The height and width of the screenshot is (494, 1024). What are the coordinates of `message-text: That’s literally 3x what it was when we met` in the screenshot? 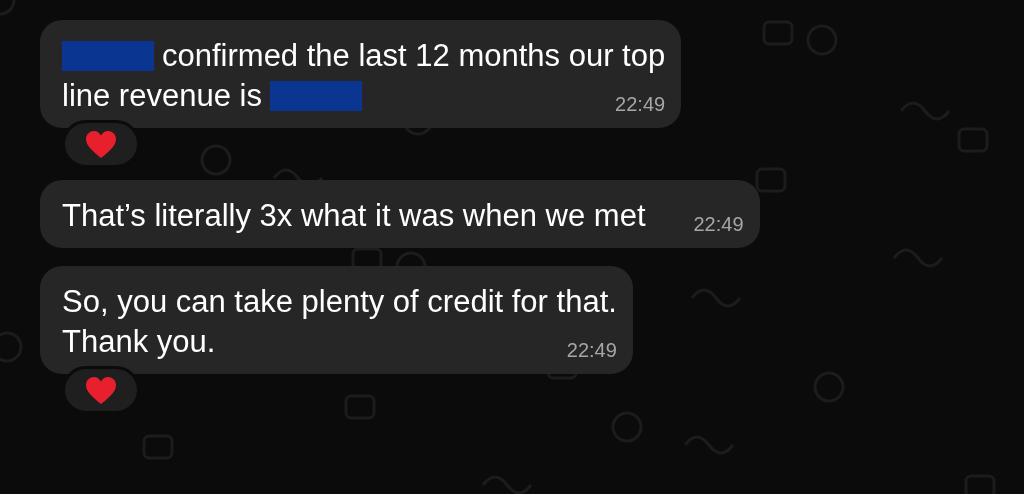 It's located at (354, 216).